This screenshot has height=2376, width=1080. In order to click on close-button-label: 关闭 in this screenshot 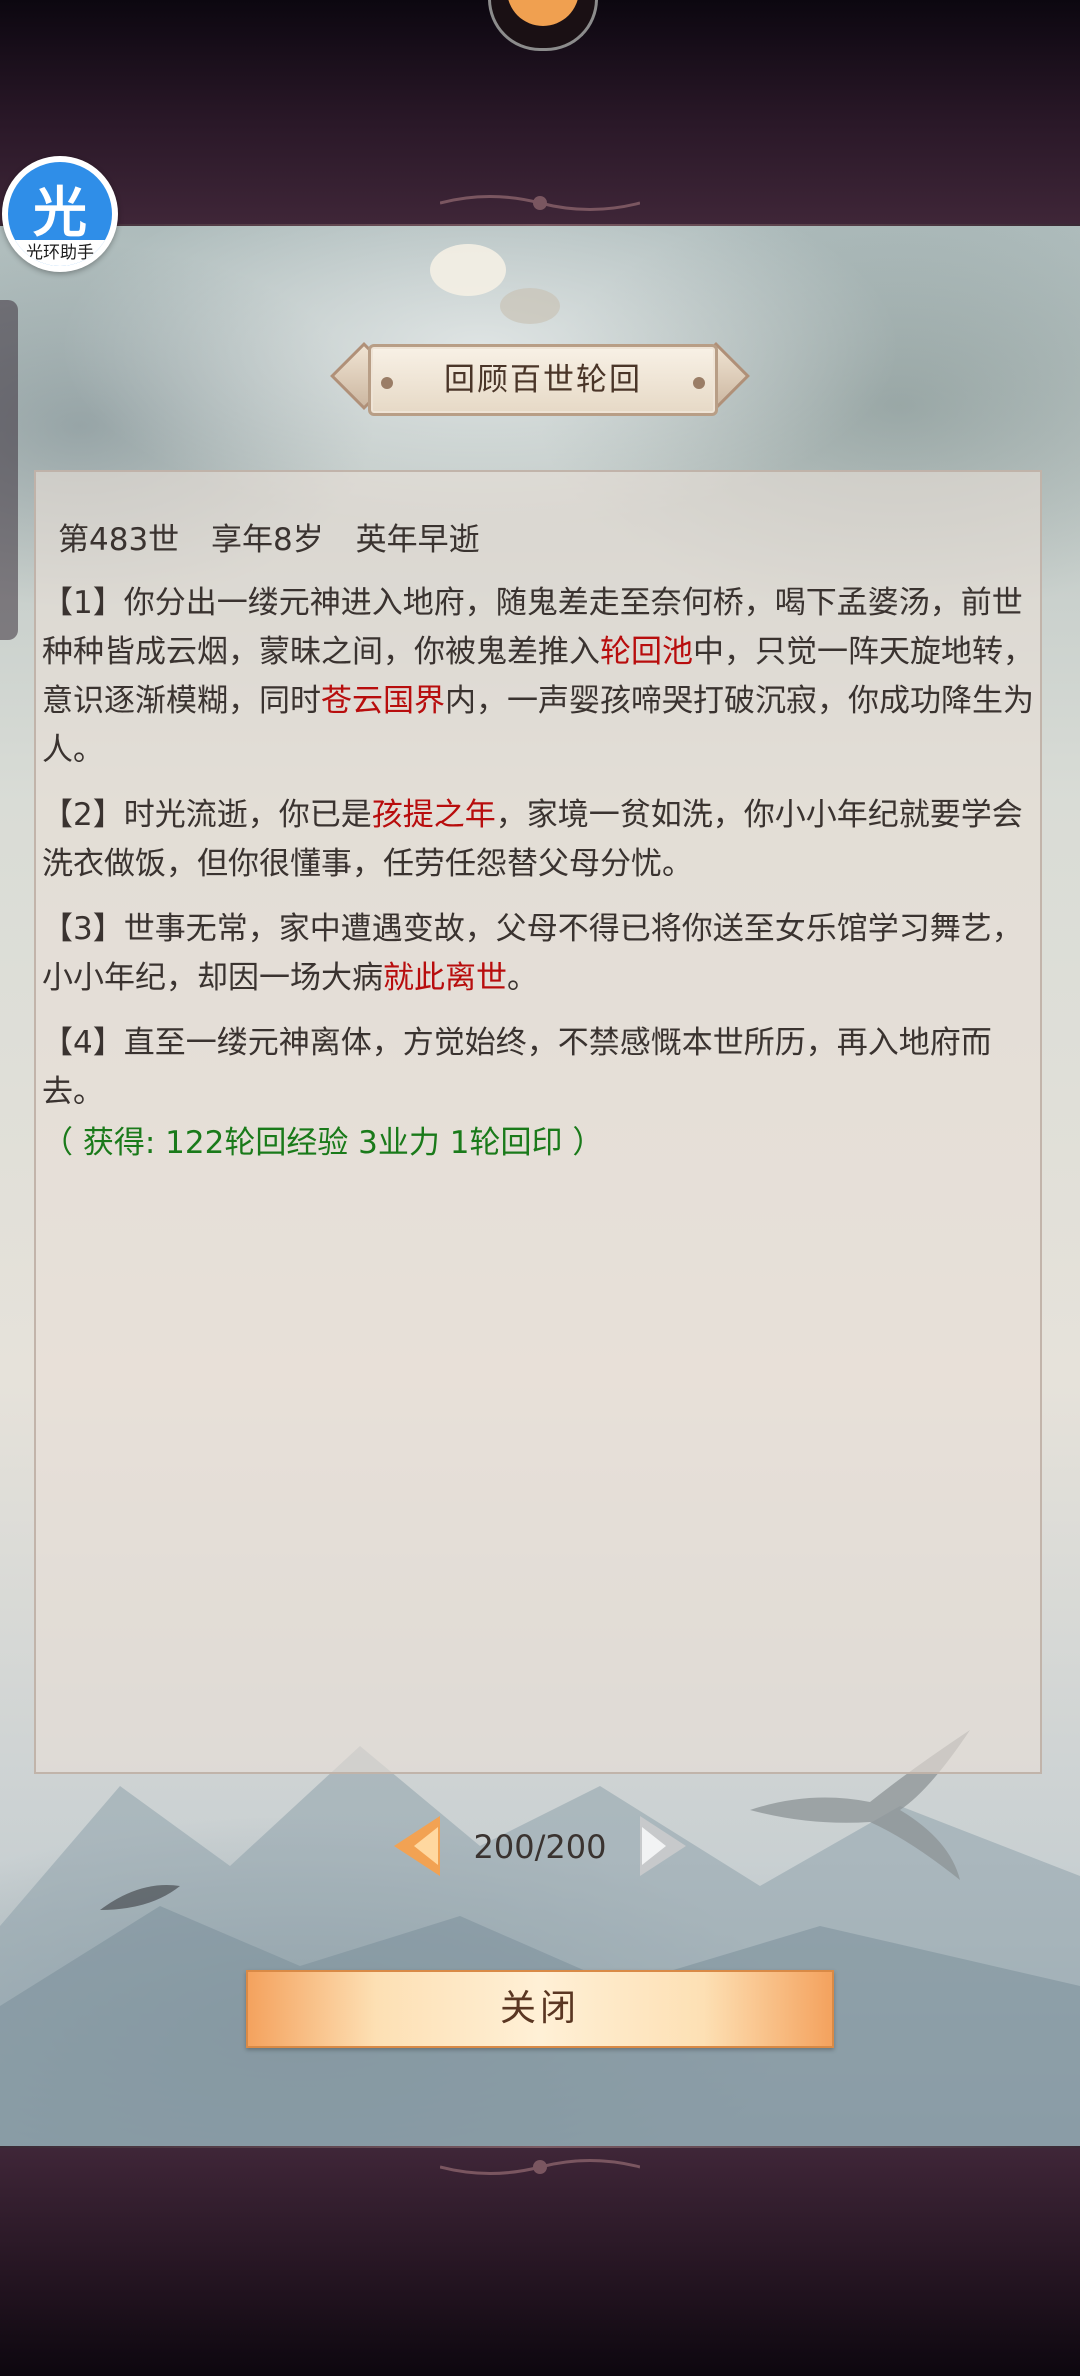, I will do `click(539, 2008)`.